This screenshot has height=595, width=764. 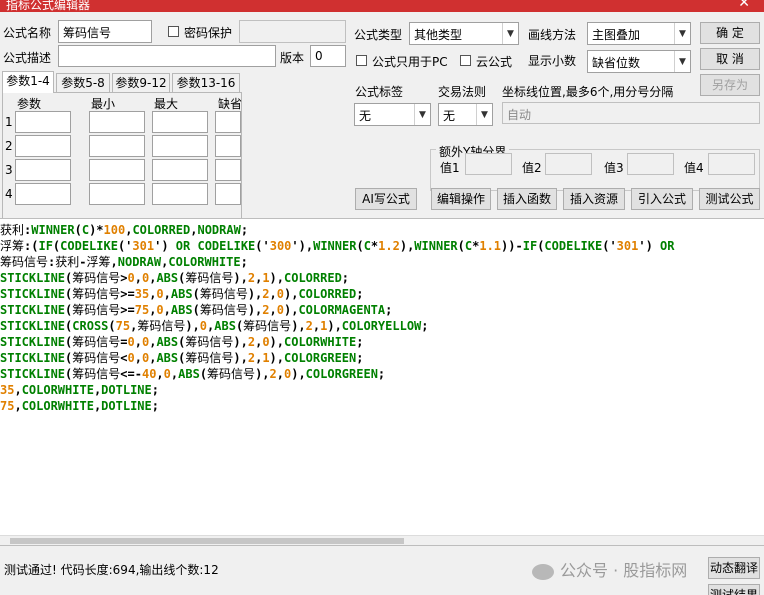 I want to click on code-line: 75,COLORWHITE,DOTLINE;, so click(x=79, y=406).